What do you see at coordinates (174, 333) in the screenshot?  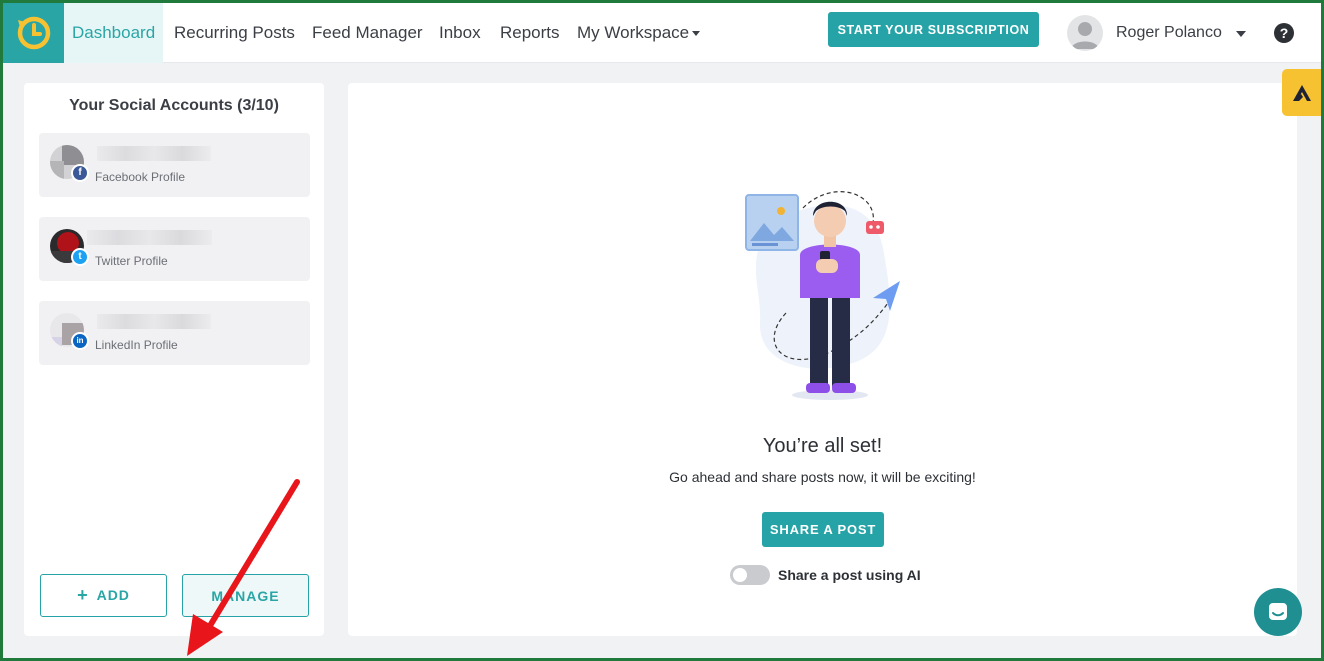 I see `account-item-linkedin: in LinkedIn Profile` at bounding box center [174, 333].